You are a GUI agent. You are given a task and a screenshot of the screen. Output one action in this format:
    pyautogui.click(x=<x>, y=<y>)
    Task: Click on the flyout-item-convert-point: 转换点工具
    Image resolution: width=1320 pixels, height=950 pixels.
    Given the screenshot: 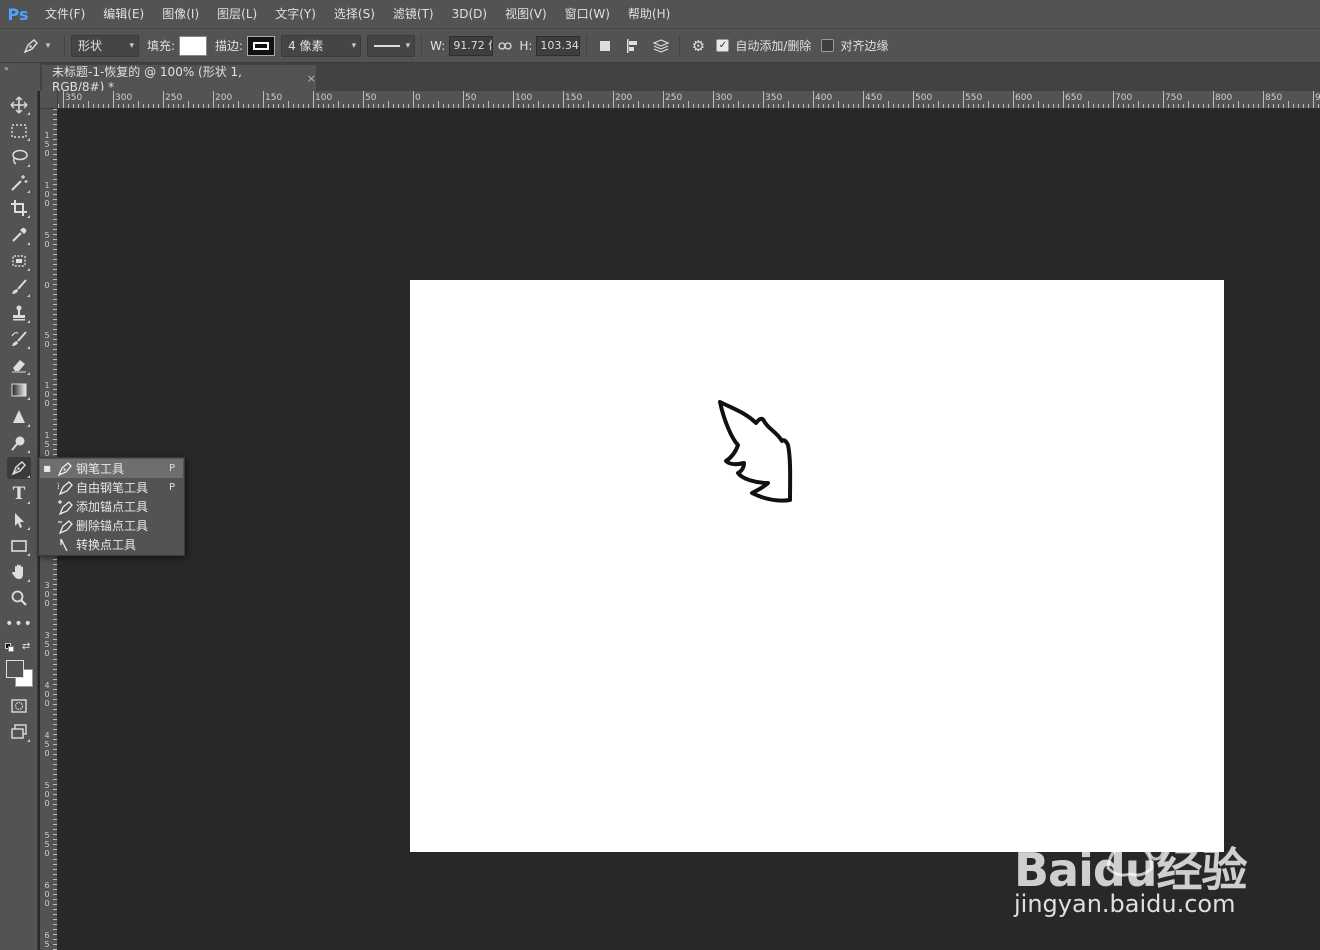 What is the action you would take?
    pyautogui.click(x=111, y=544)
    